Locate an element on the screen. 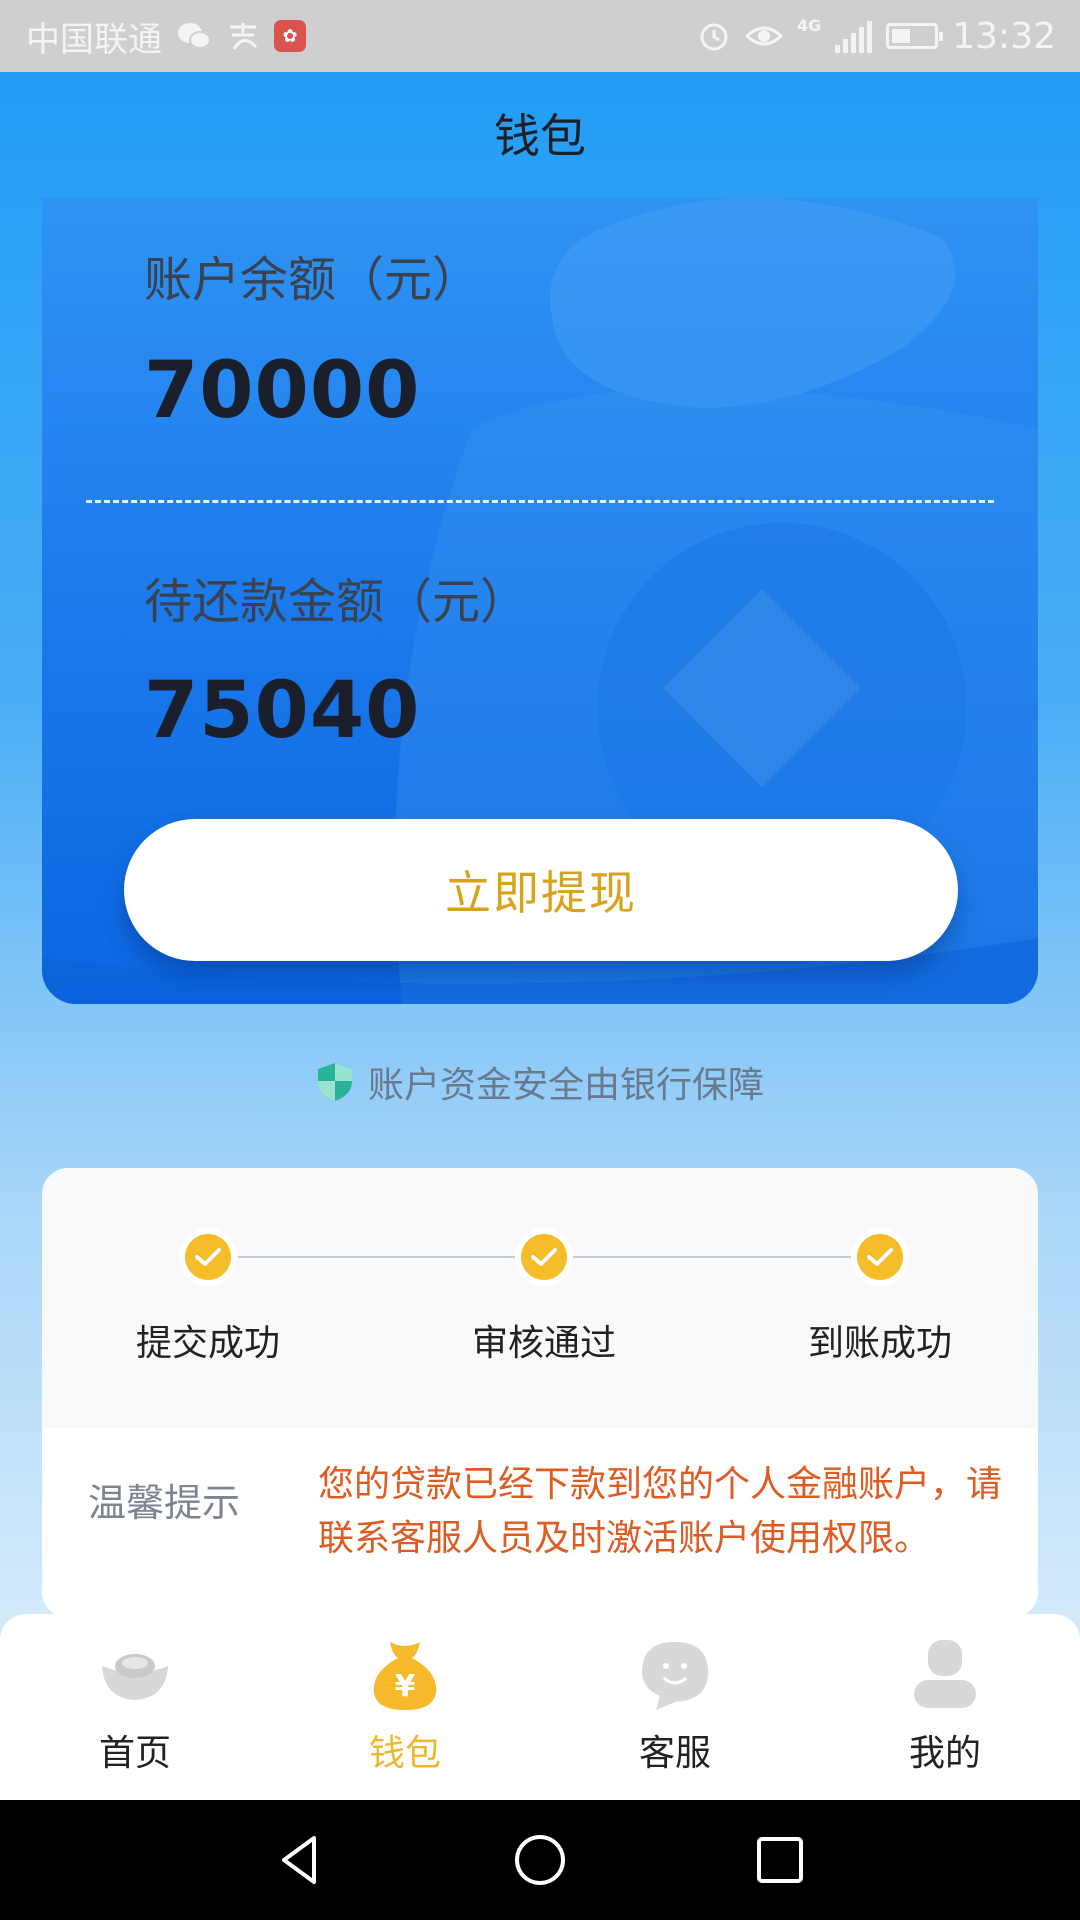  clock-time: 13:32 is located at coordinates (1004, 36).